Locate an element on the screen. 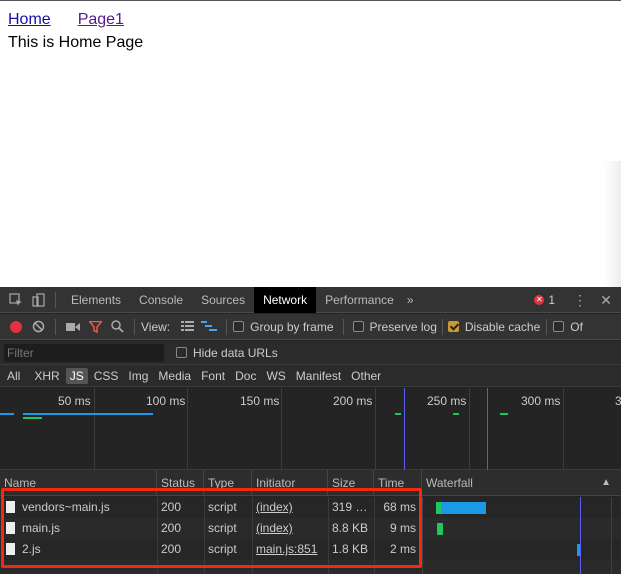 Image resolution: width=621 pixels, height=574 pixels. type-doc: Doc is located at coordinates (245, 376).